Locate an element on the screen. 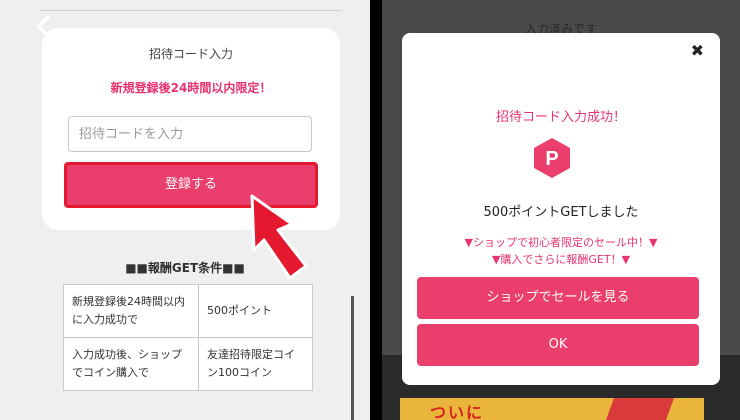  point-icon: P is located at coordinates (552, 158).